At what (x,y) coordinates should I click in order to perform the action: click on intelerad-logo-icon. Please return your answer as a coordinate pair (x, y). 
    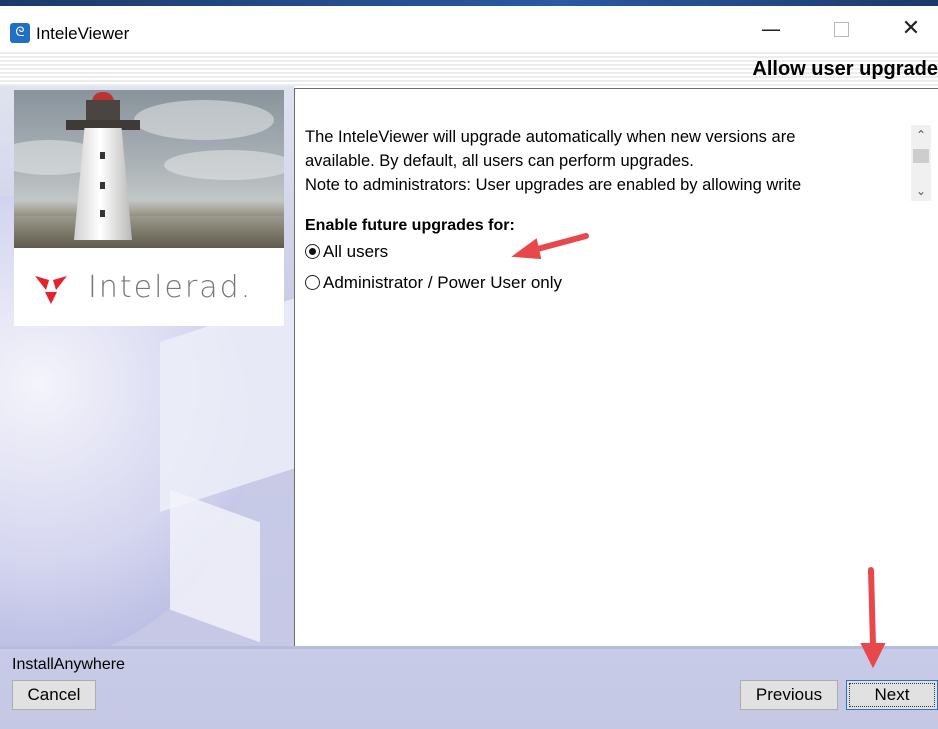
    Looking at the image, I should click on (51, 290).